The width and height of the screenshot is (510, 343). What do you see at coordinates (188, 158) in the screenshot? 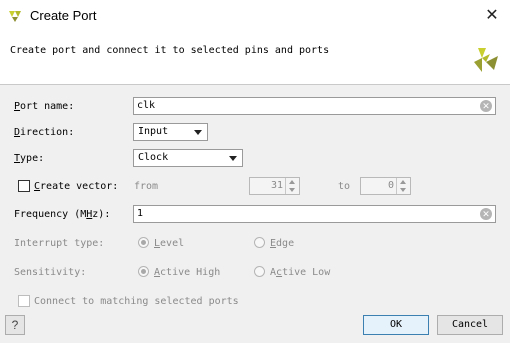
I see `type-dropdown: Clock` at bounding box center [188, 158].